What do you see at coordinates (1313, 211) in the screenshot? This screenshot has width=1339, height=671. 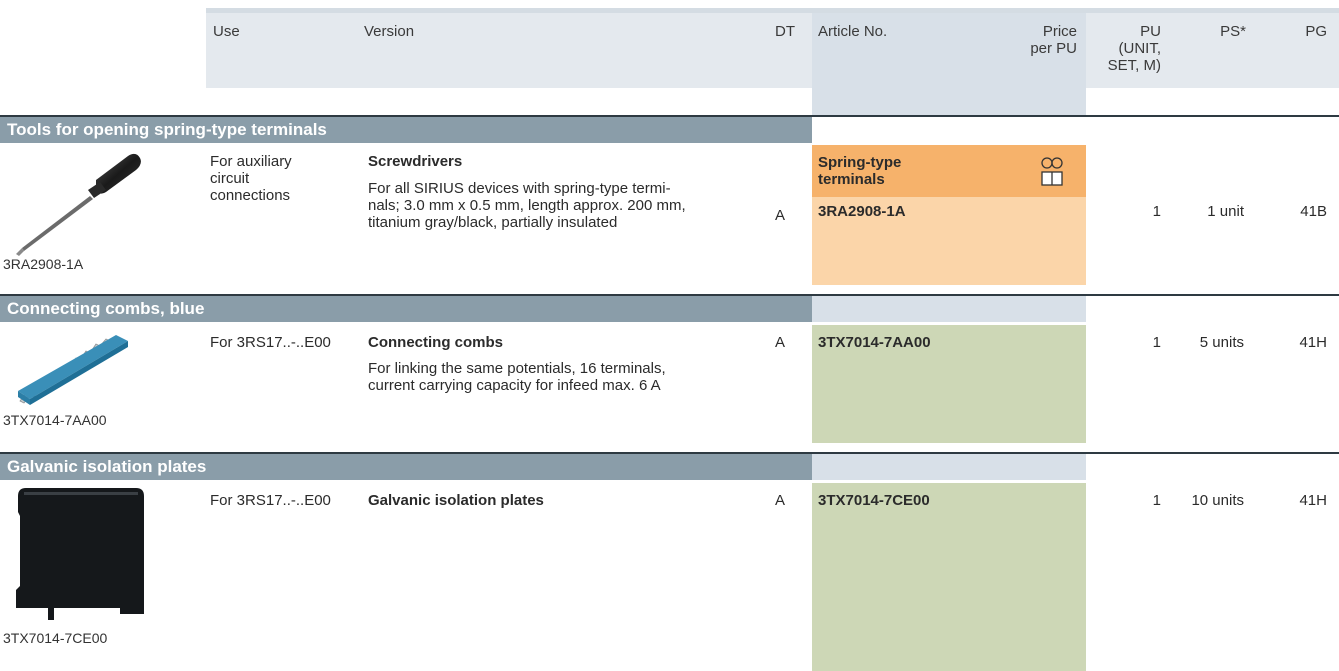 I see `pg-value: 41B` at bounding box center [1313, 211].